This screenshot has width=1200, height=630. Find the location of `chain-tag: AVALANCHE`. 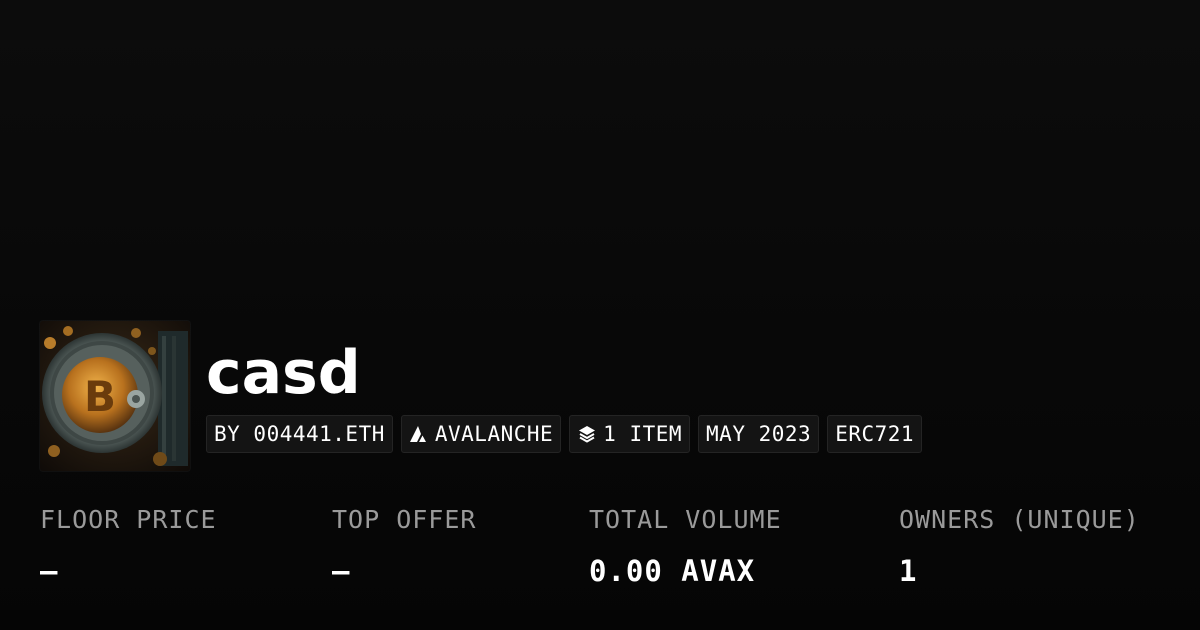

chain-tag: AVALANCHE is located at coordinates (481, 434).